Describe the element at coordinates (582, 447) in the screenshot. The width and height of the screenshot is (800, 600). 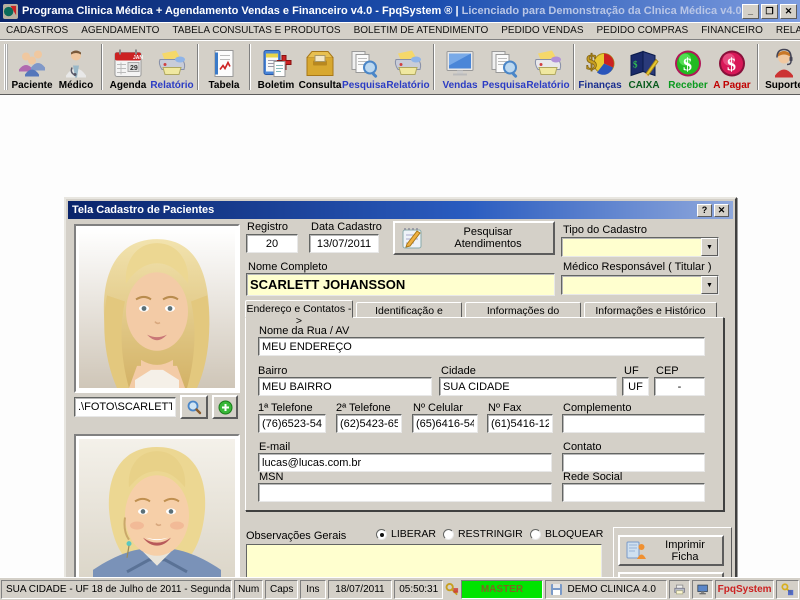
I see `contato-label: Contato` at that location.